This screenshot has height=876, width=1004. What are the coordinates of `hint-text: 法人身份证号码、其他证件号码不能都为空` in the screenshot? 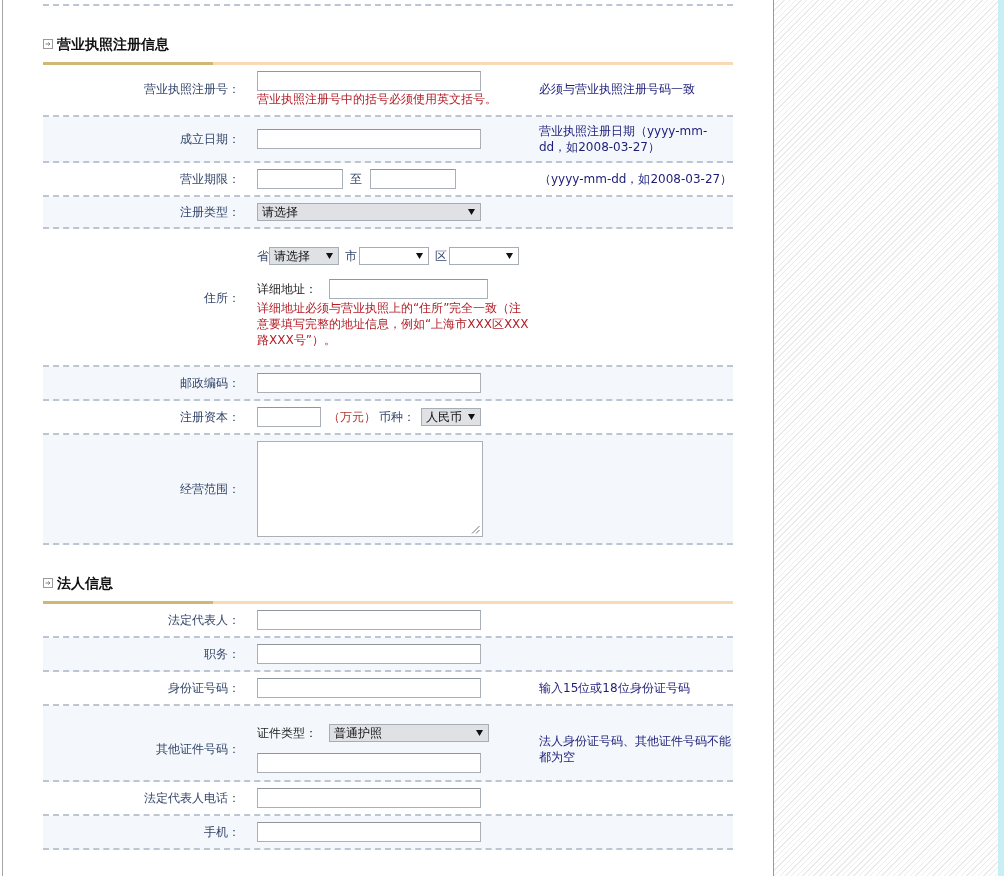 It's located at (635, 748).